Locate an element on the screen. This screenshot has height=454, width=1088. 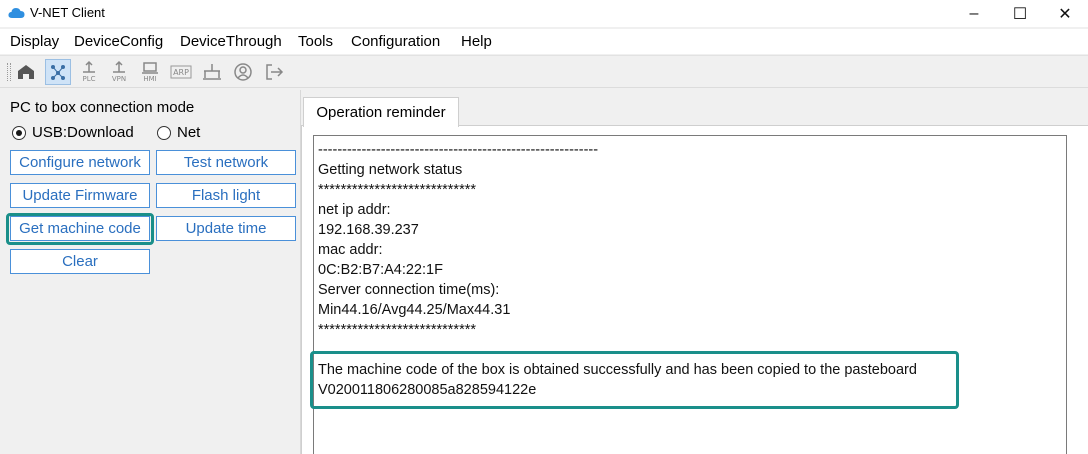
user-button is located at coordinates (243, 72).